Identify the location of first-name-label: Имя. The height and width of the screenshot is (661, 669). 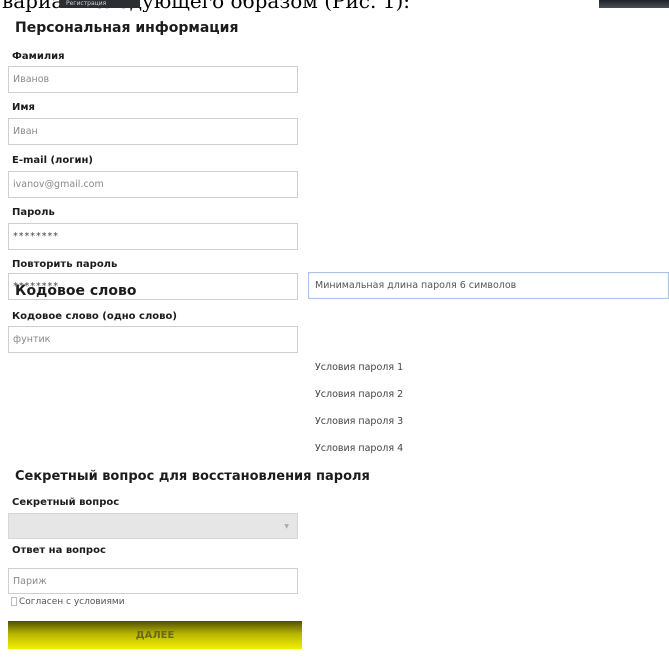
(23, 107).